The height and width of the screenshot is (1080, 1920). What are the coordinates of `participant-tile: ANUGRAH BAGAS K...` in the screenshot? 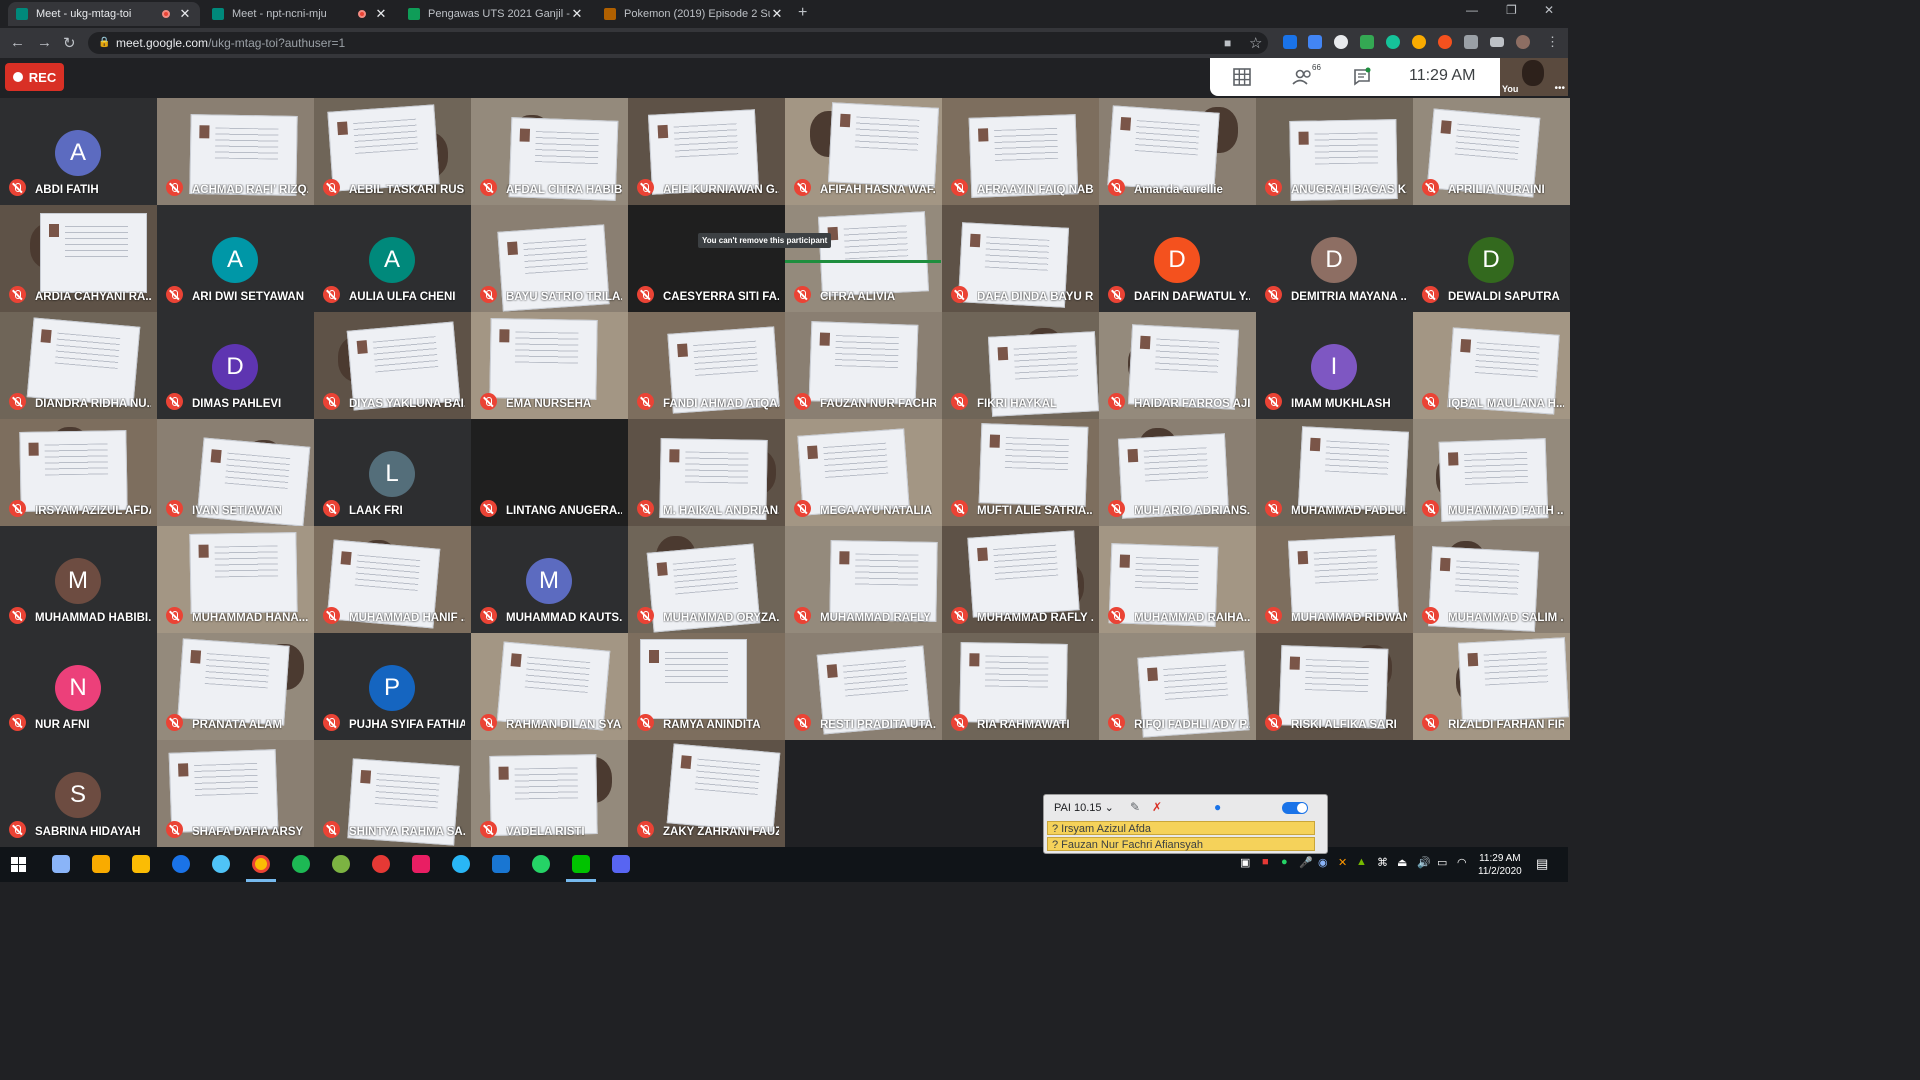 It's located at (1334, 151).